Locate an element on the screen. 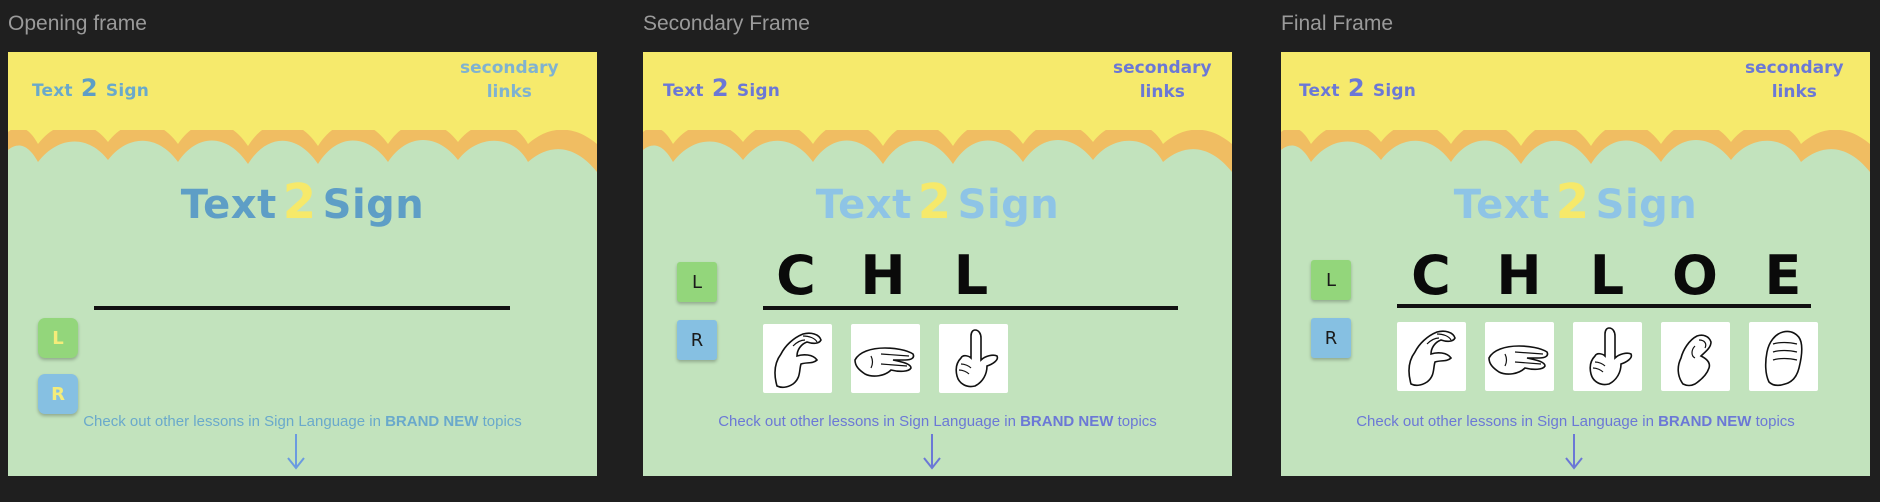 This screenshot has width=1880, height=502. frame-label-opening: Opening frame is located at coordinates (77, 23).